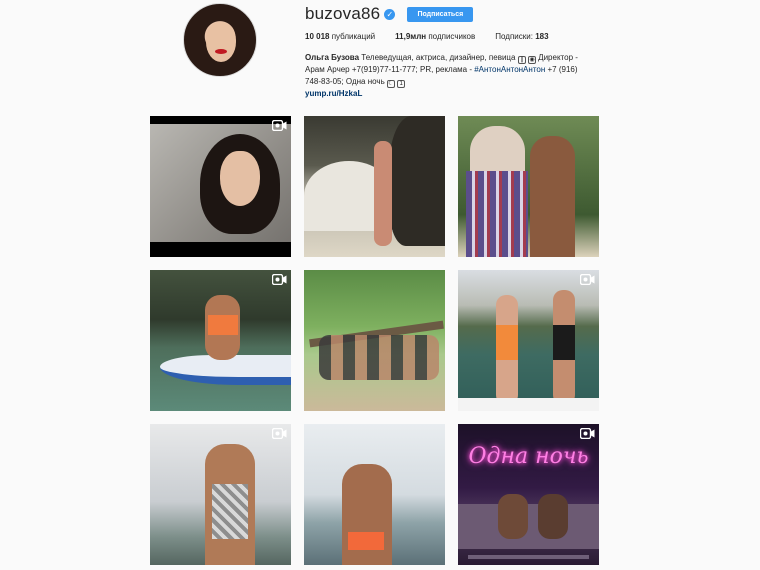 The width and height of the screenshot is (760, 570). I want to click on avatar-face, so click(221, 42).